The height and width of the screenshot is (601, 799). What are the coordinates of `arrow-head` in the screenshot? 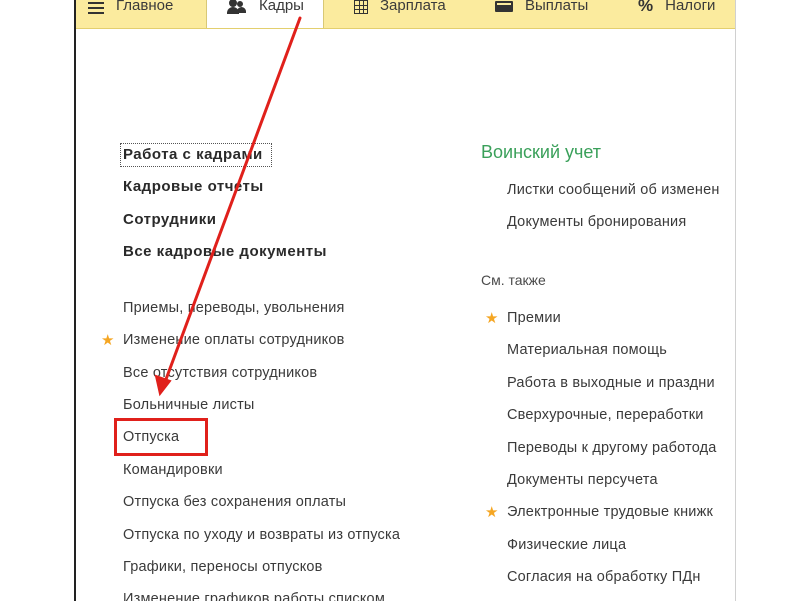 It's located at (163, 385).